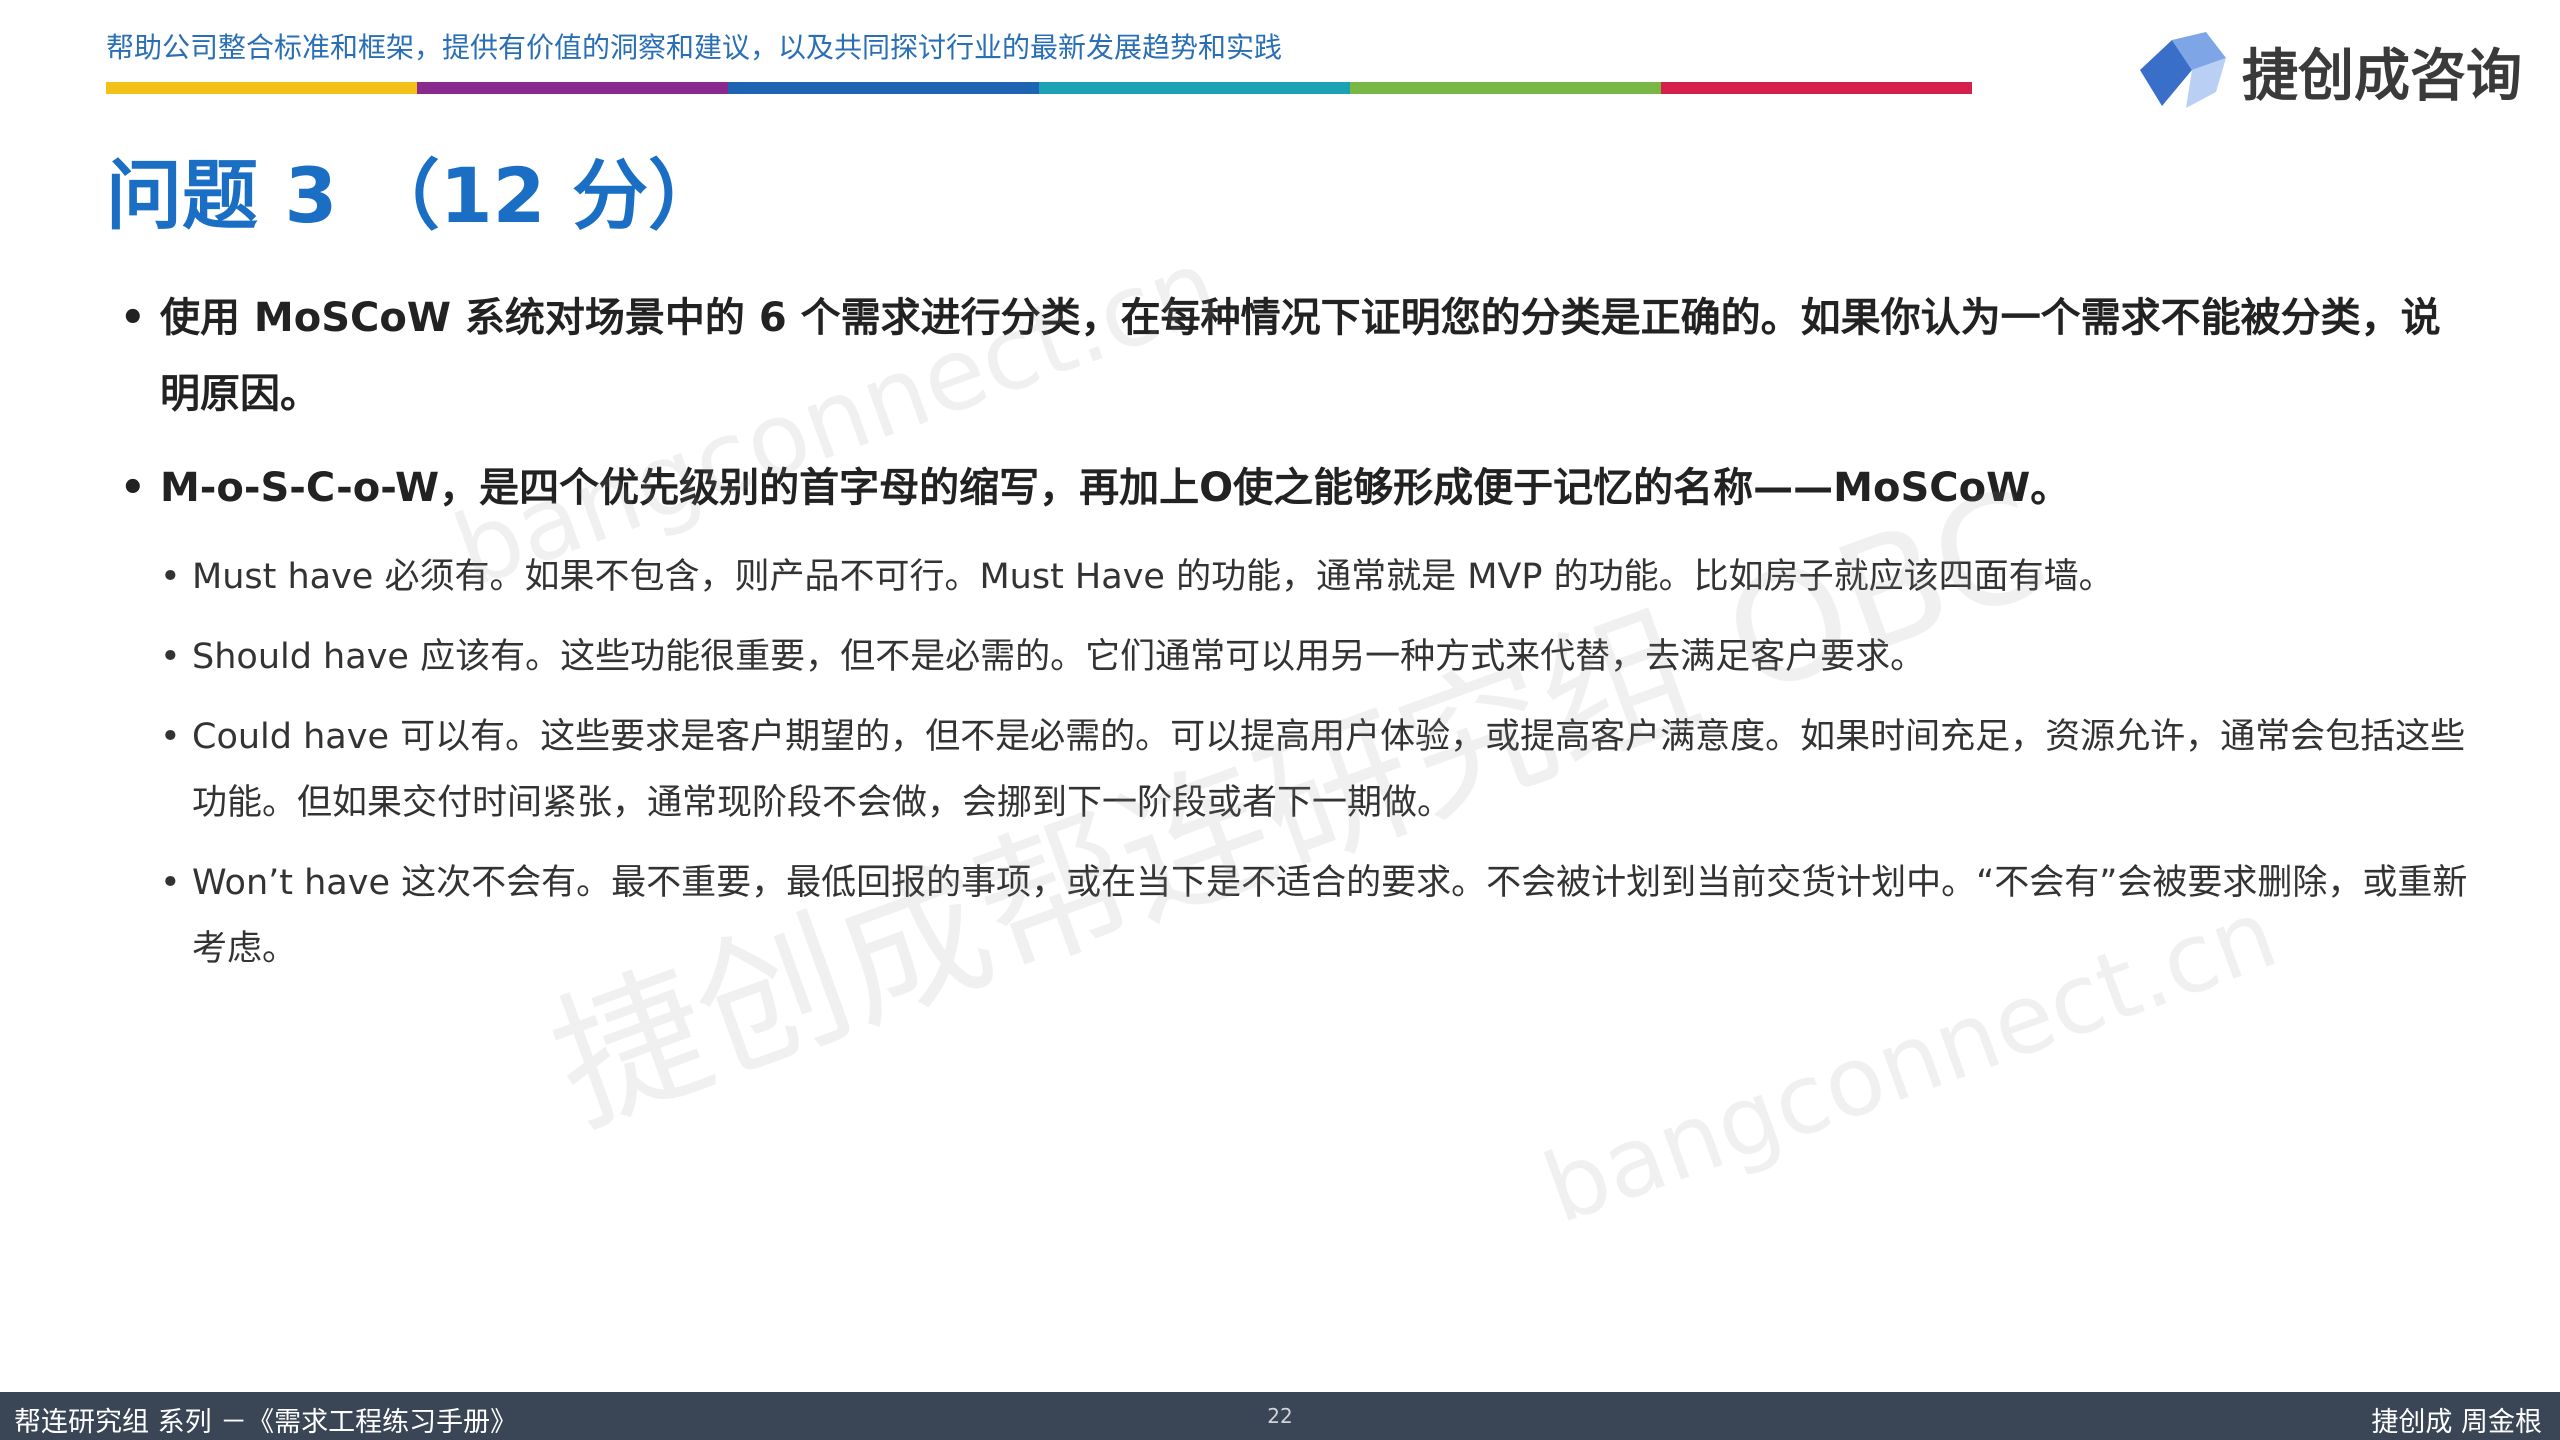 The height and width of the screenshot is (1440, 2560). What do you see at coordinates (2382, 76) in the screenshot?
I see `logo-text: 捷创成咨询` at bounding box center [2382, 76].